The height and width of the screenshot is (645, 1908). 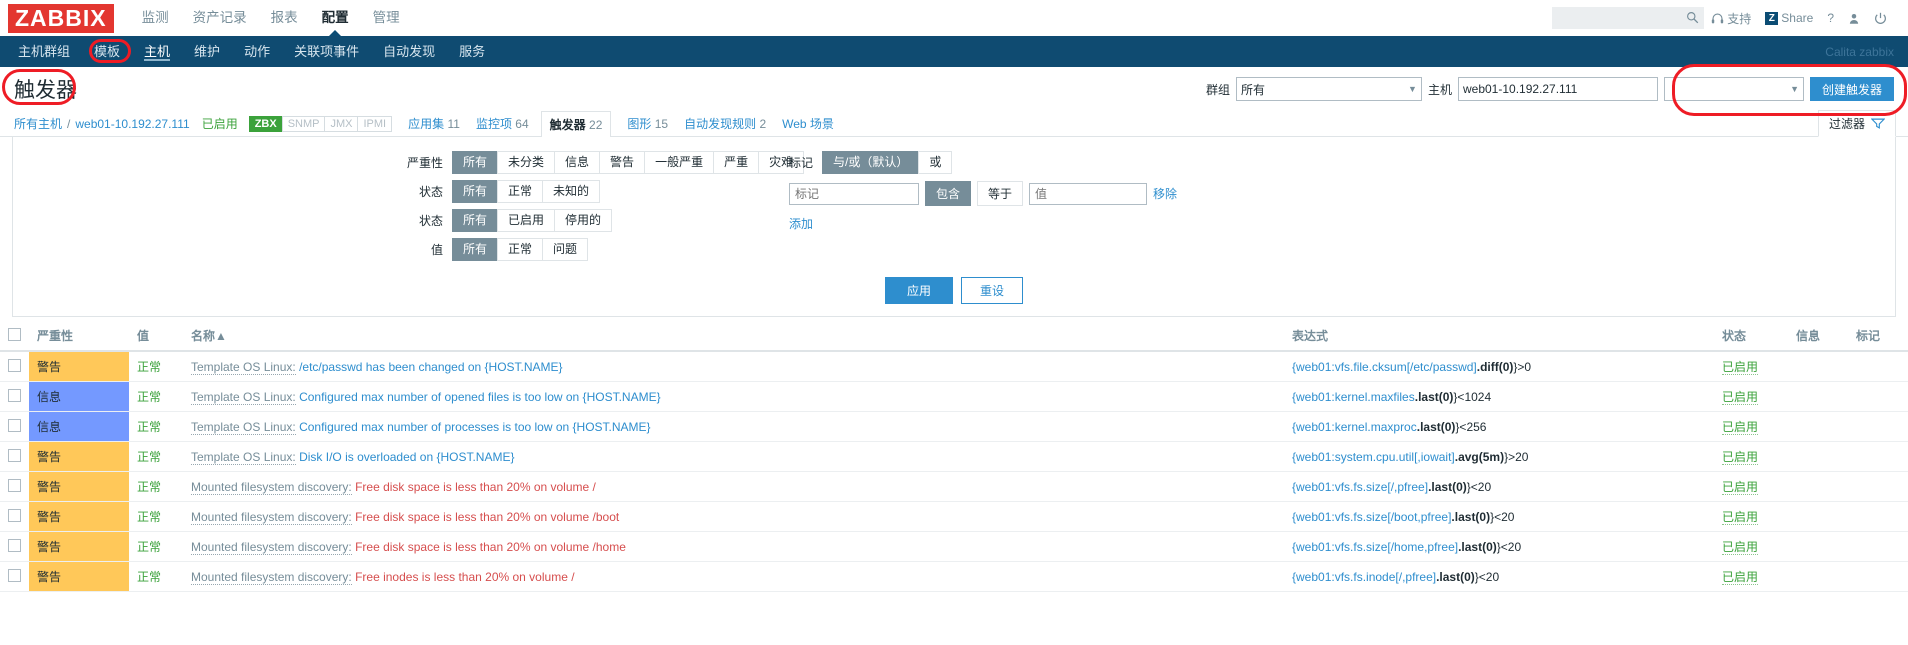 What do you see at coordinates (1384, 367) in the screenshot?
I see `expression-item-link: {web01:vfs.file.cksum[/etc/passwd]` at bounding box center [1384, 367].